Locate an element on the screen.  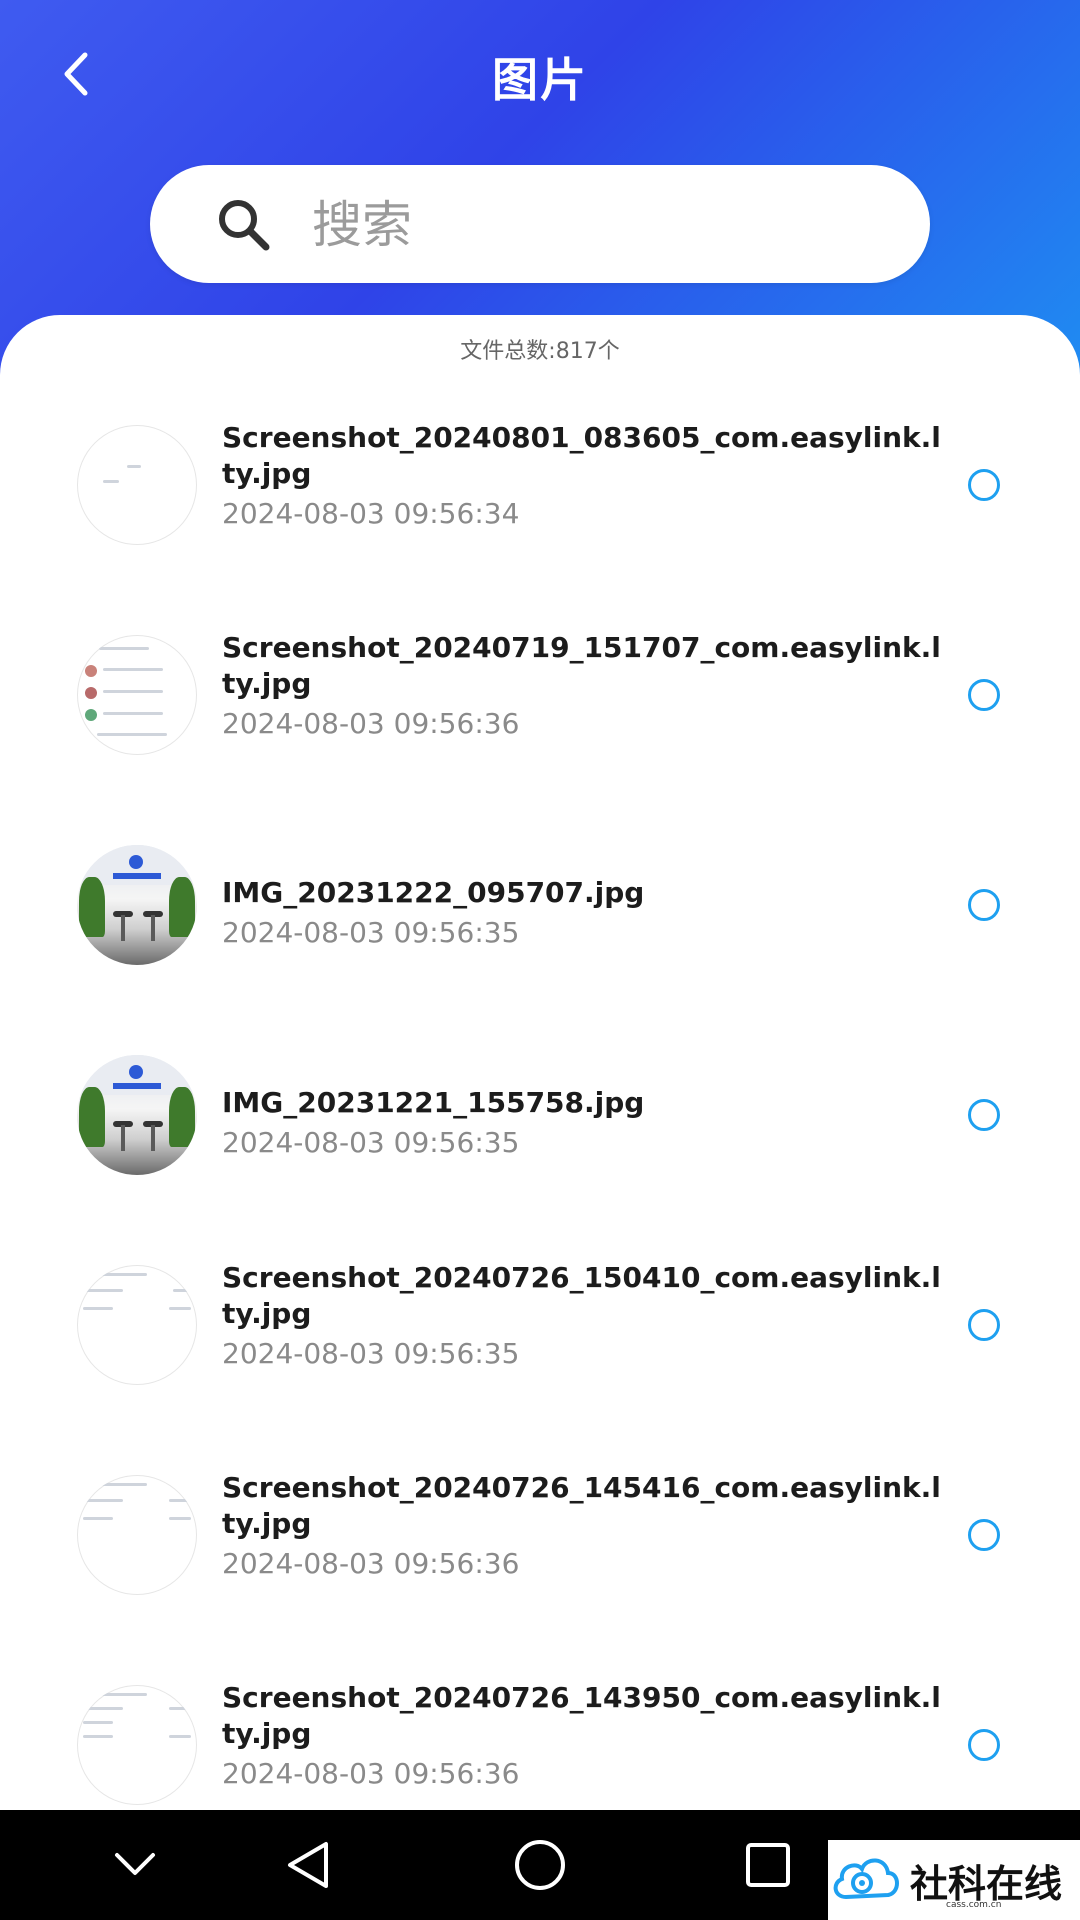
file-count-label: 文件总数:817个 is located at coordinates (540, 351).